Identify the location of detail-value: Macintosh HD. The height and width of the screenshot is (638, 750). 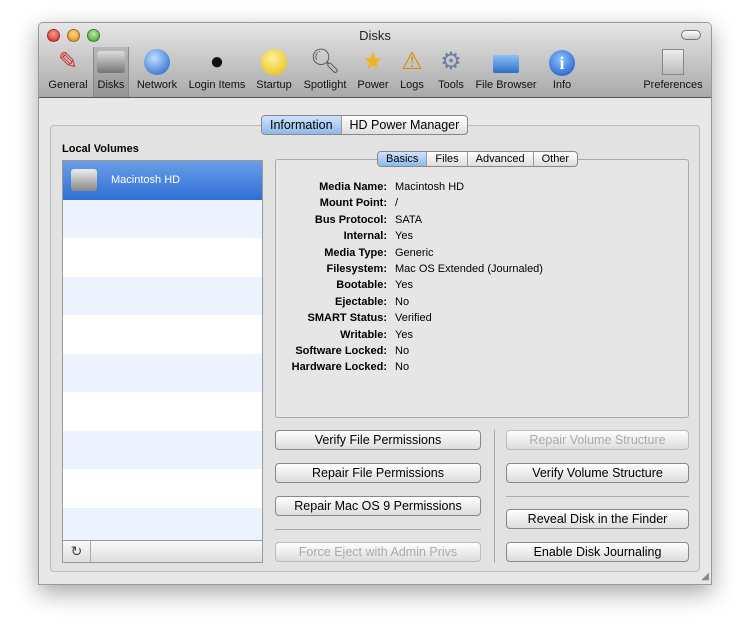
(430, 187).